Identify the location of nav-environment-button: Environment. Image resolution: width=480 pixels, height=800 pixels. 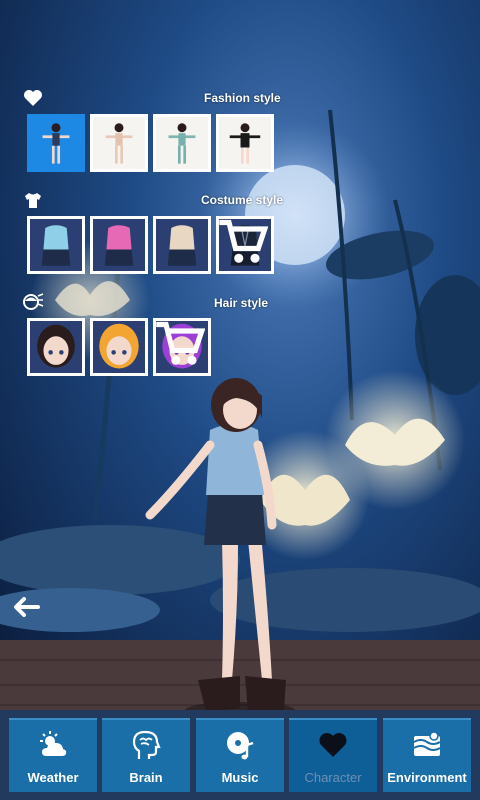
(427, 755).